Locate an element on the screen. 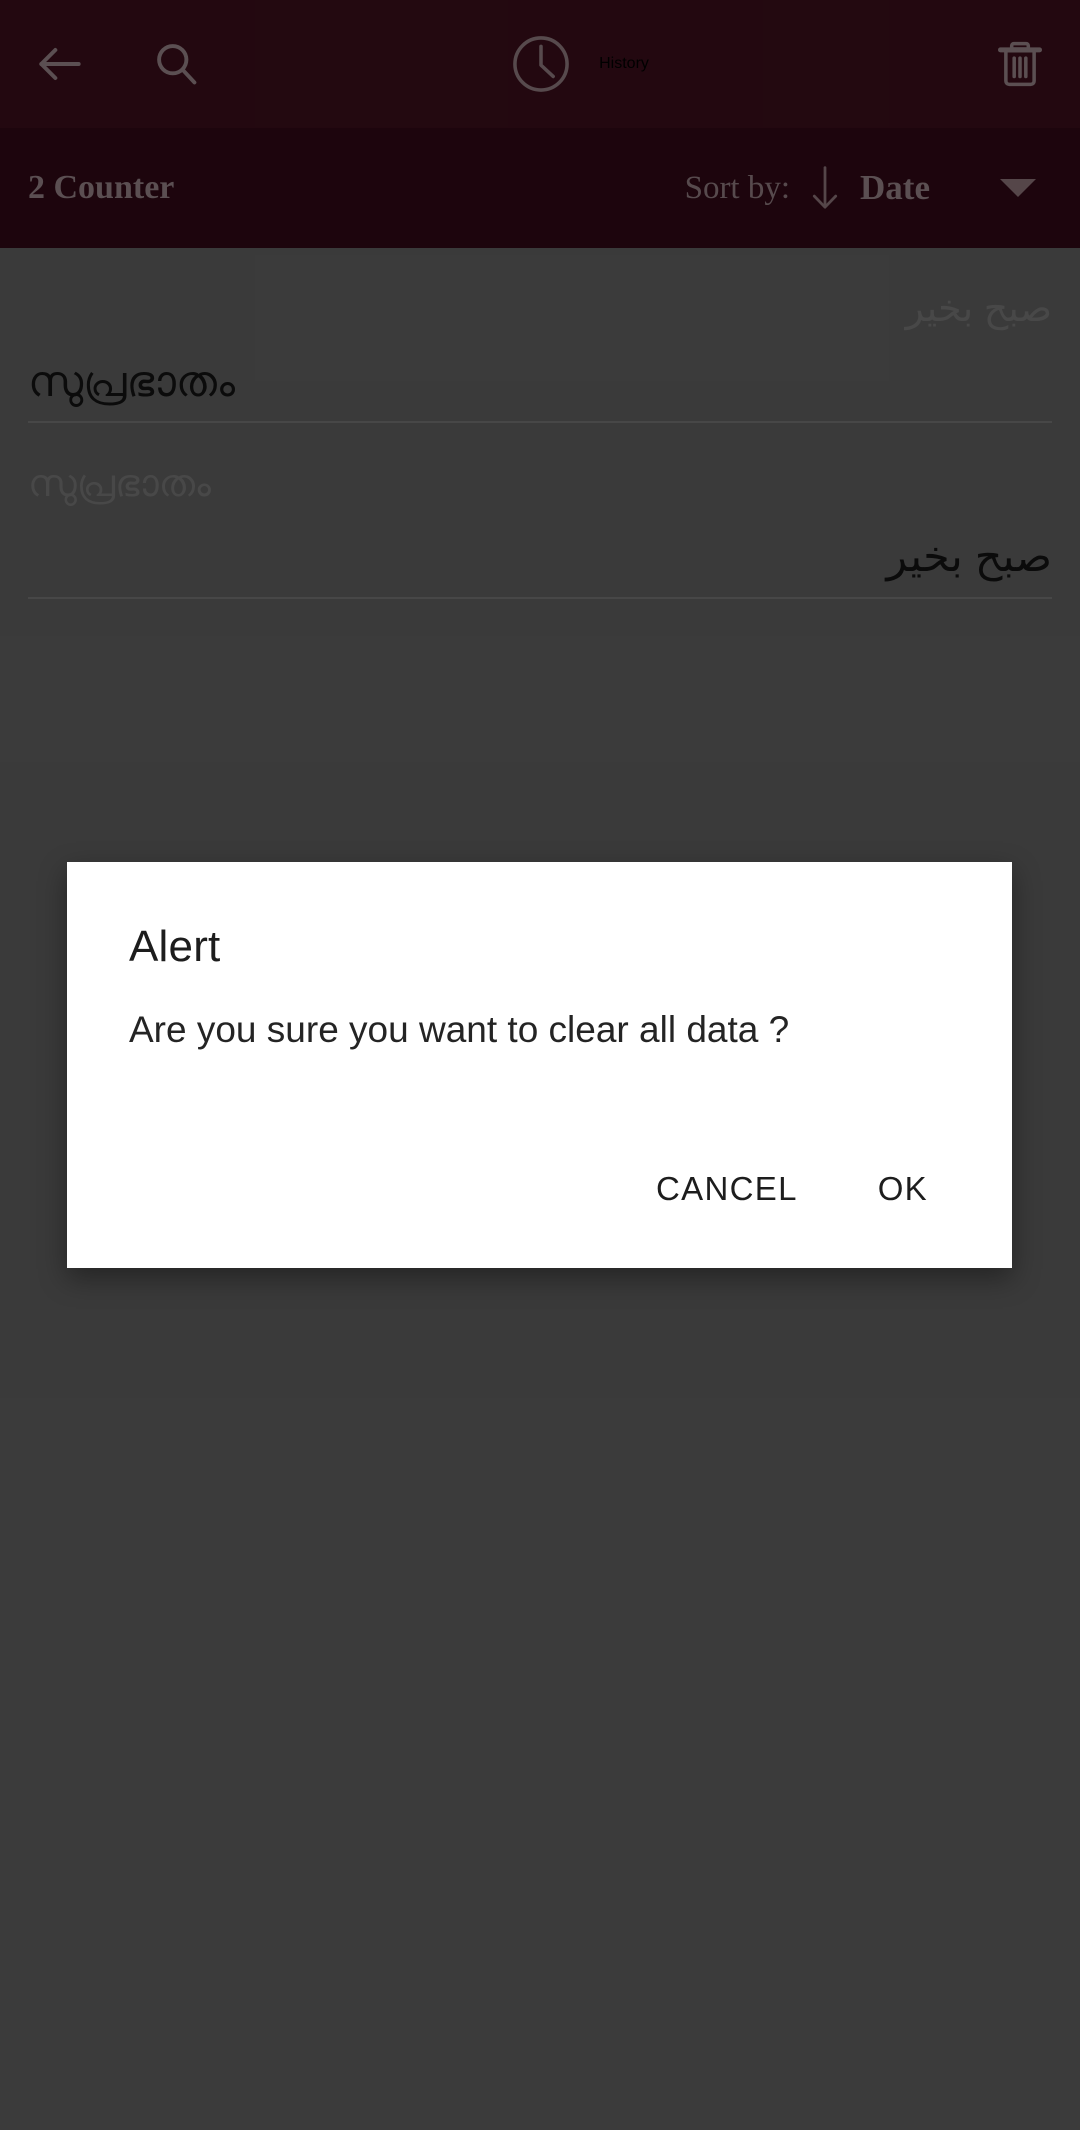 This screenshot has width=1080, height=2130. dialog-actions: CANCEL OK is located at coordinates (539, 1212).